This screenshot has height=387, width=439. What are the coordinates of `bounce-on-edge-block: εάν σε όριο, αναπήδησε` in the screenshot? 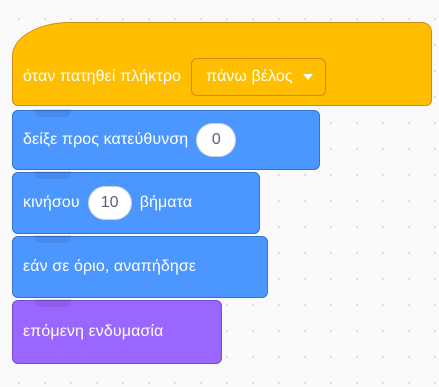 It's located at (140, 266).